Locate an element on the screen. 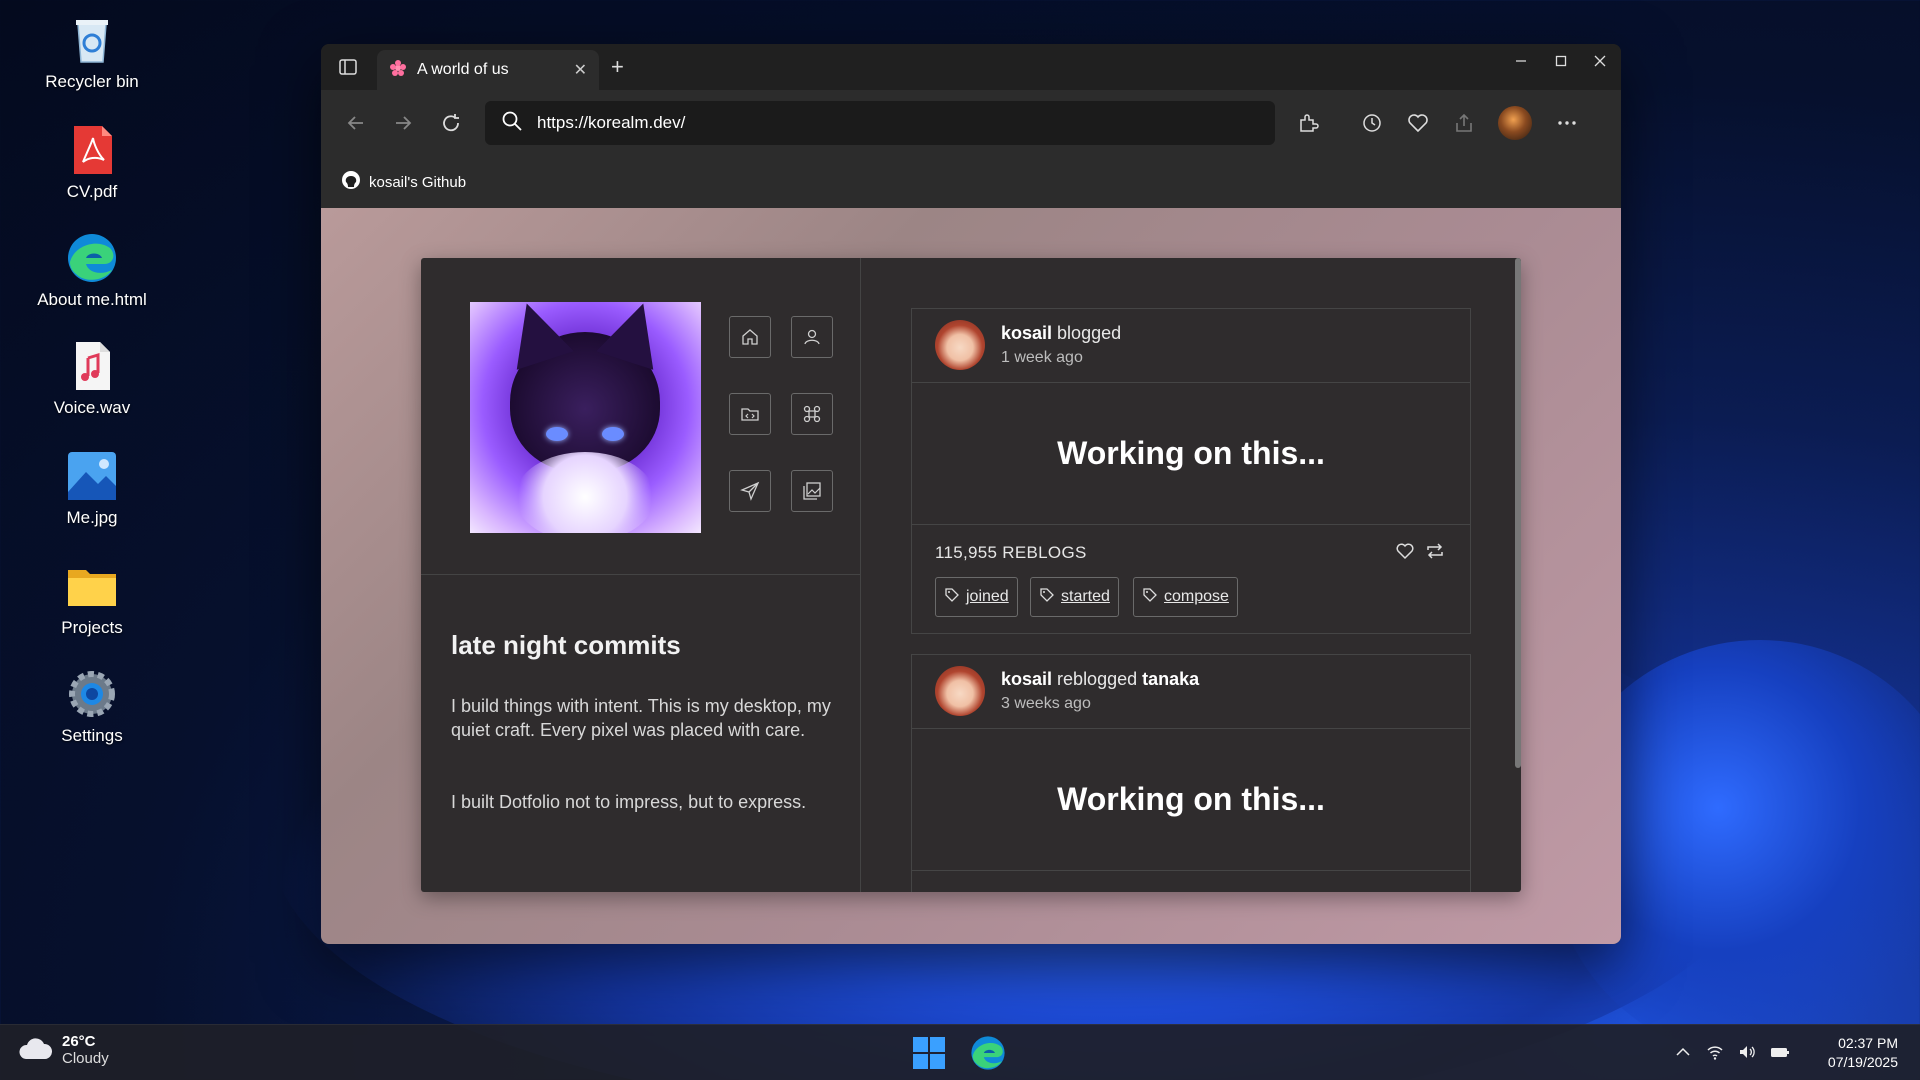 The height and width of the screenshot is (1080, 1920). system-tray is located at coordinates (1732, 1054).